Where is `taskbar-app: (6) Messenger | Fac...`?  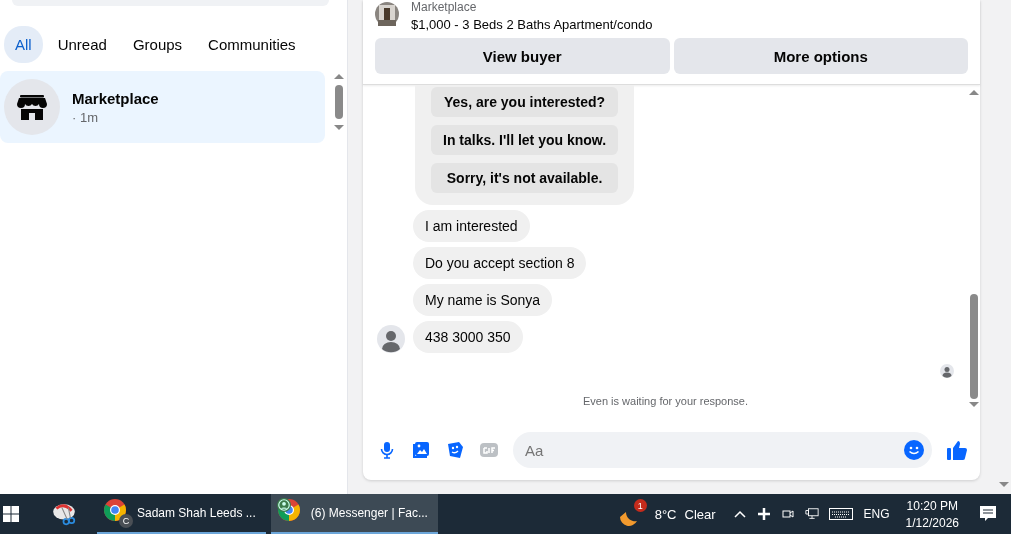
taskbar-app: (6) Messenger | Fac... is located at coordinates (354, 514).